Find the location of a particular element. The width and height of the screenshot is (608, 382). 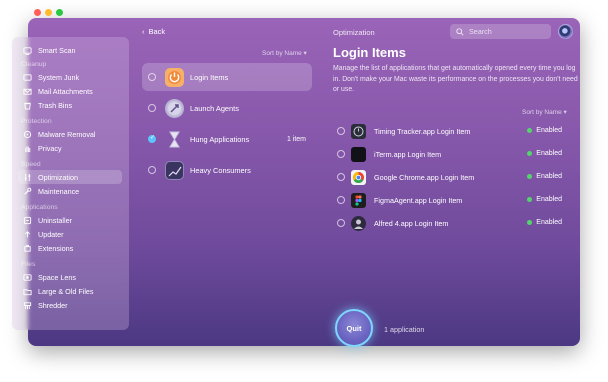

timing-tracker-icon is located at coordinates (358, 131).